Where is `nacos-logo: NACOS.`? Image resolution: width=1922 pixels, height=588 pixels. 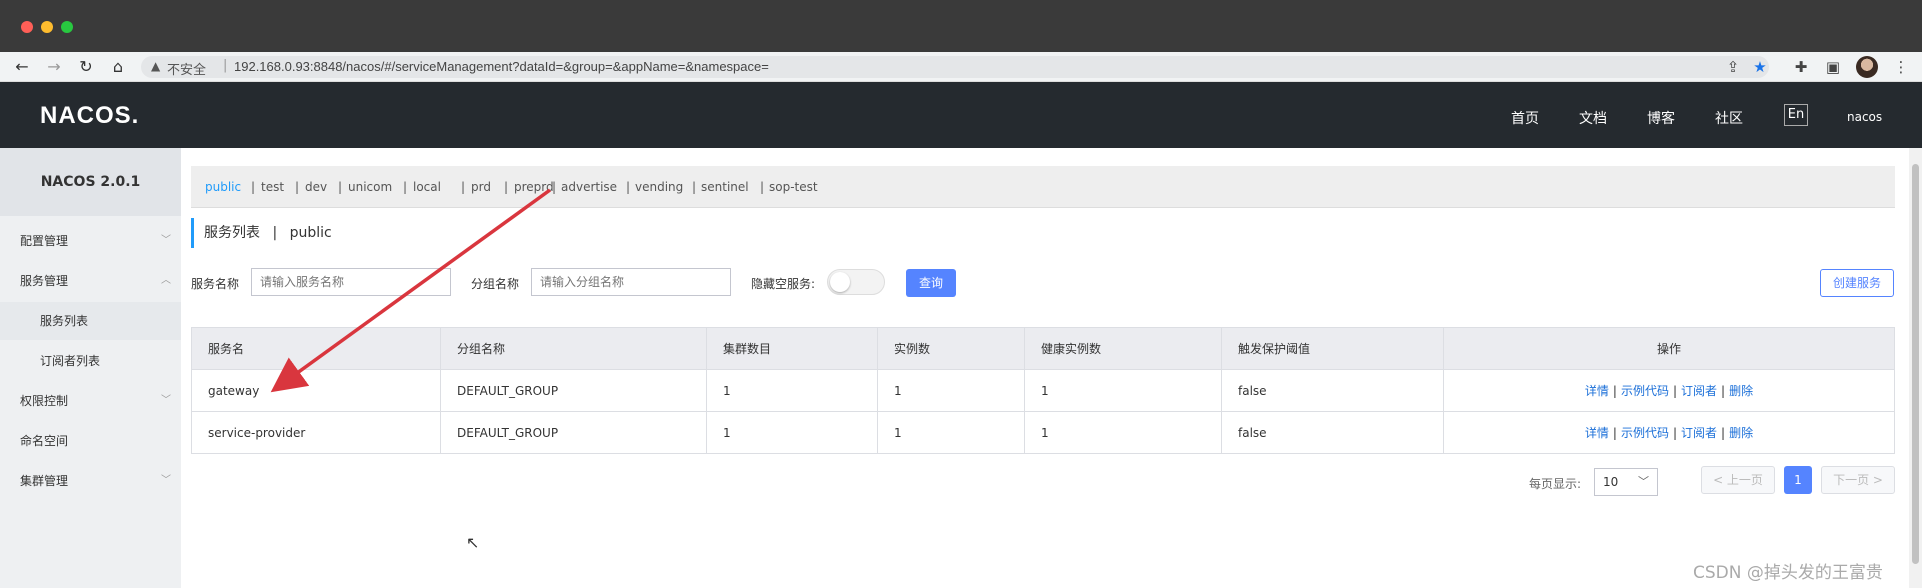 nacos-logo: NACOS. is located at coordinates (89, 116).